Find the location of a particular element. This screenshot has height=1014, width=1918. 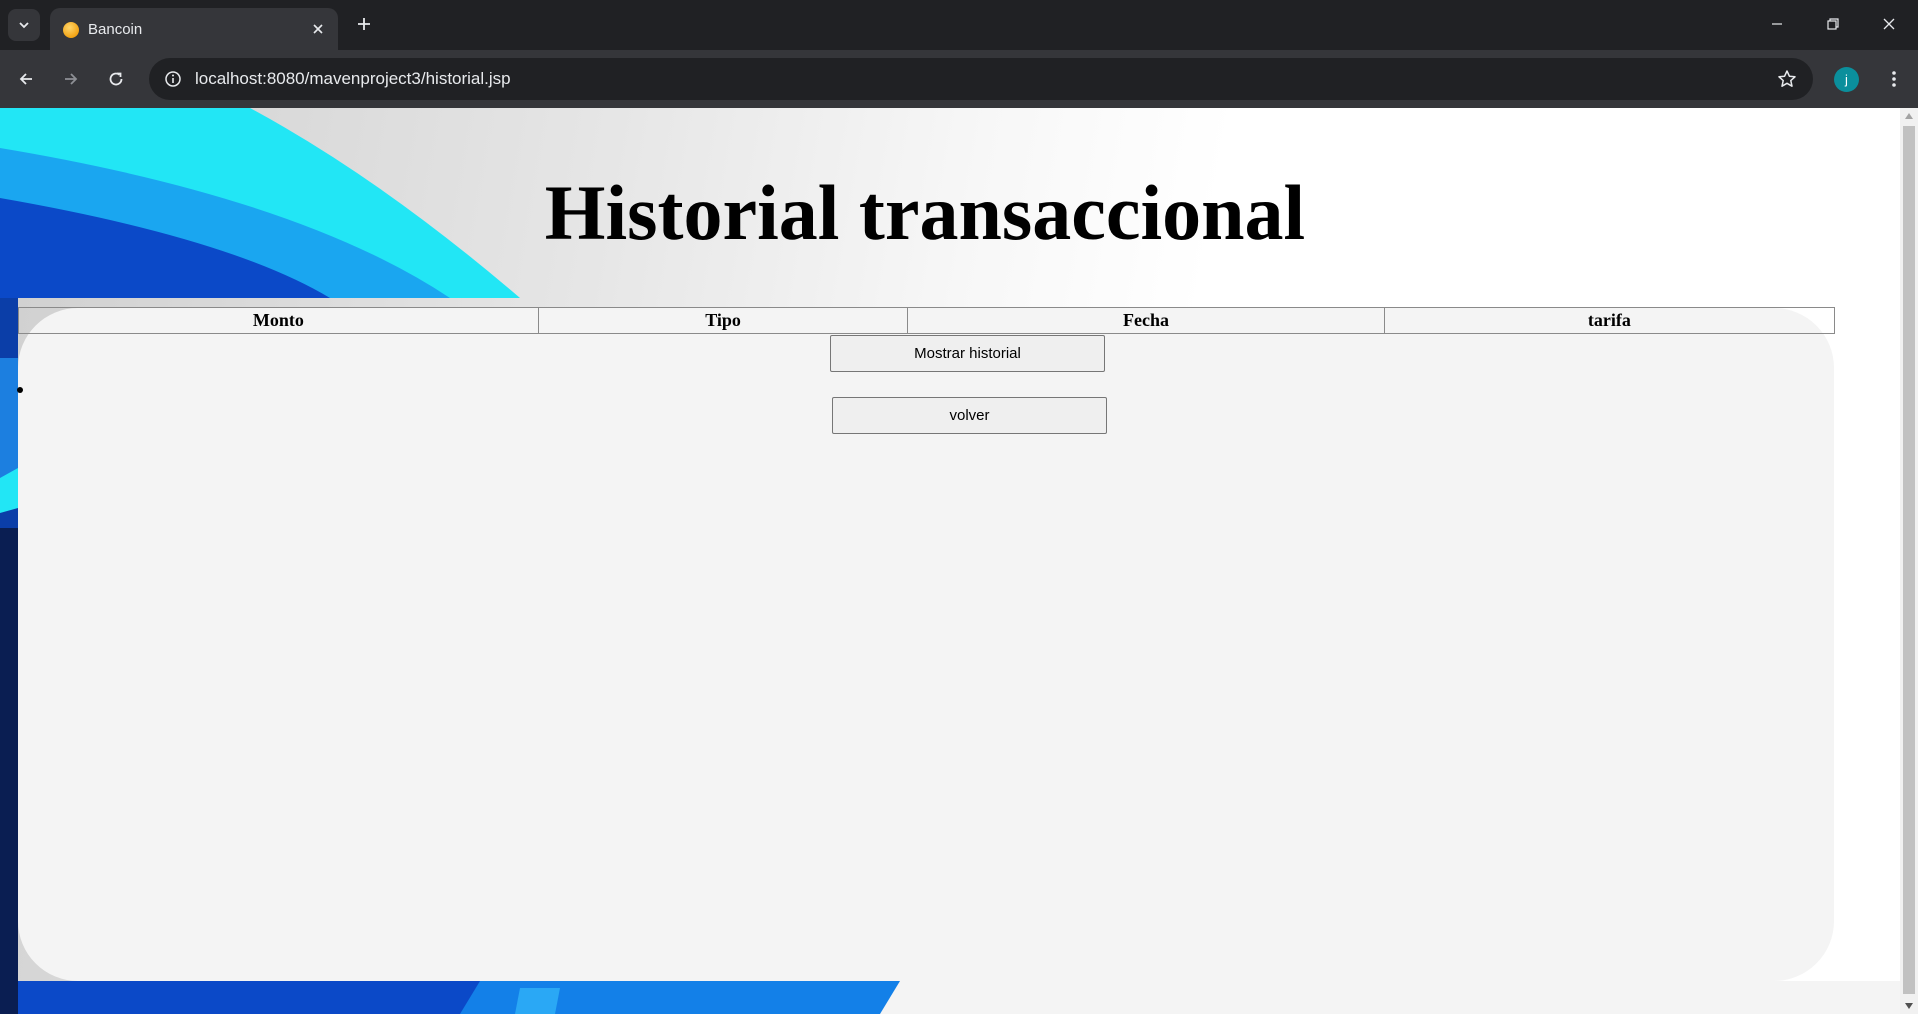

column-header-tarifa: tarifa is located at coordinates (1609, 320).